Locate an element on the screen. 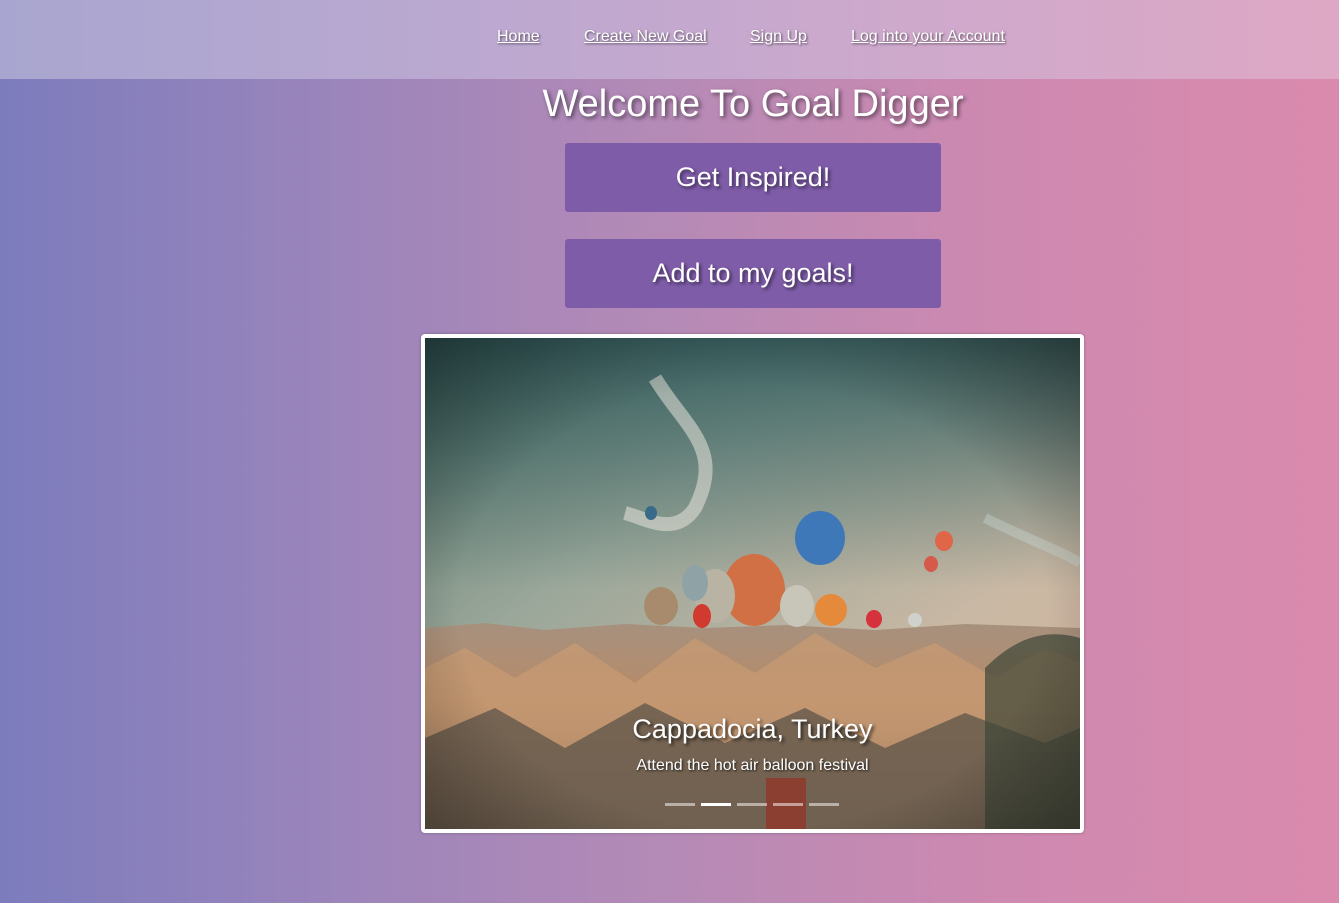  nav-home-link: Home is located at coordinates (518, 37).